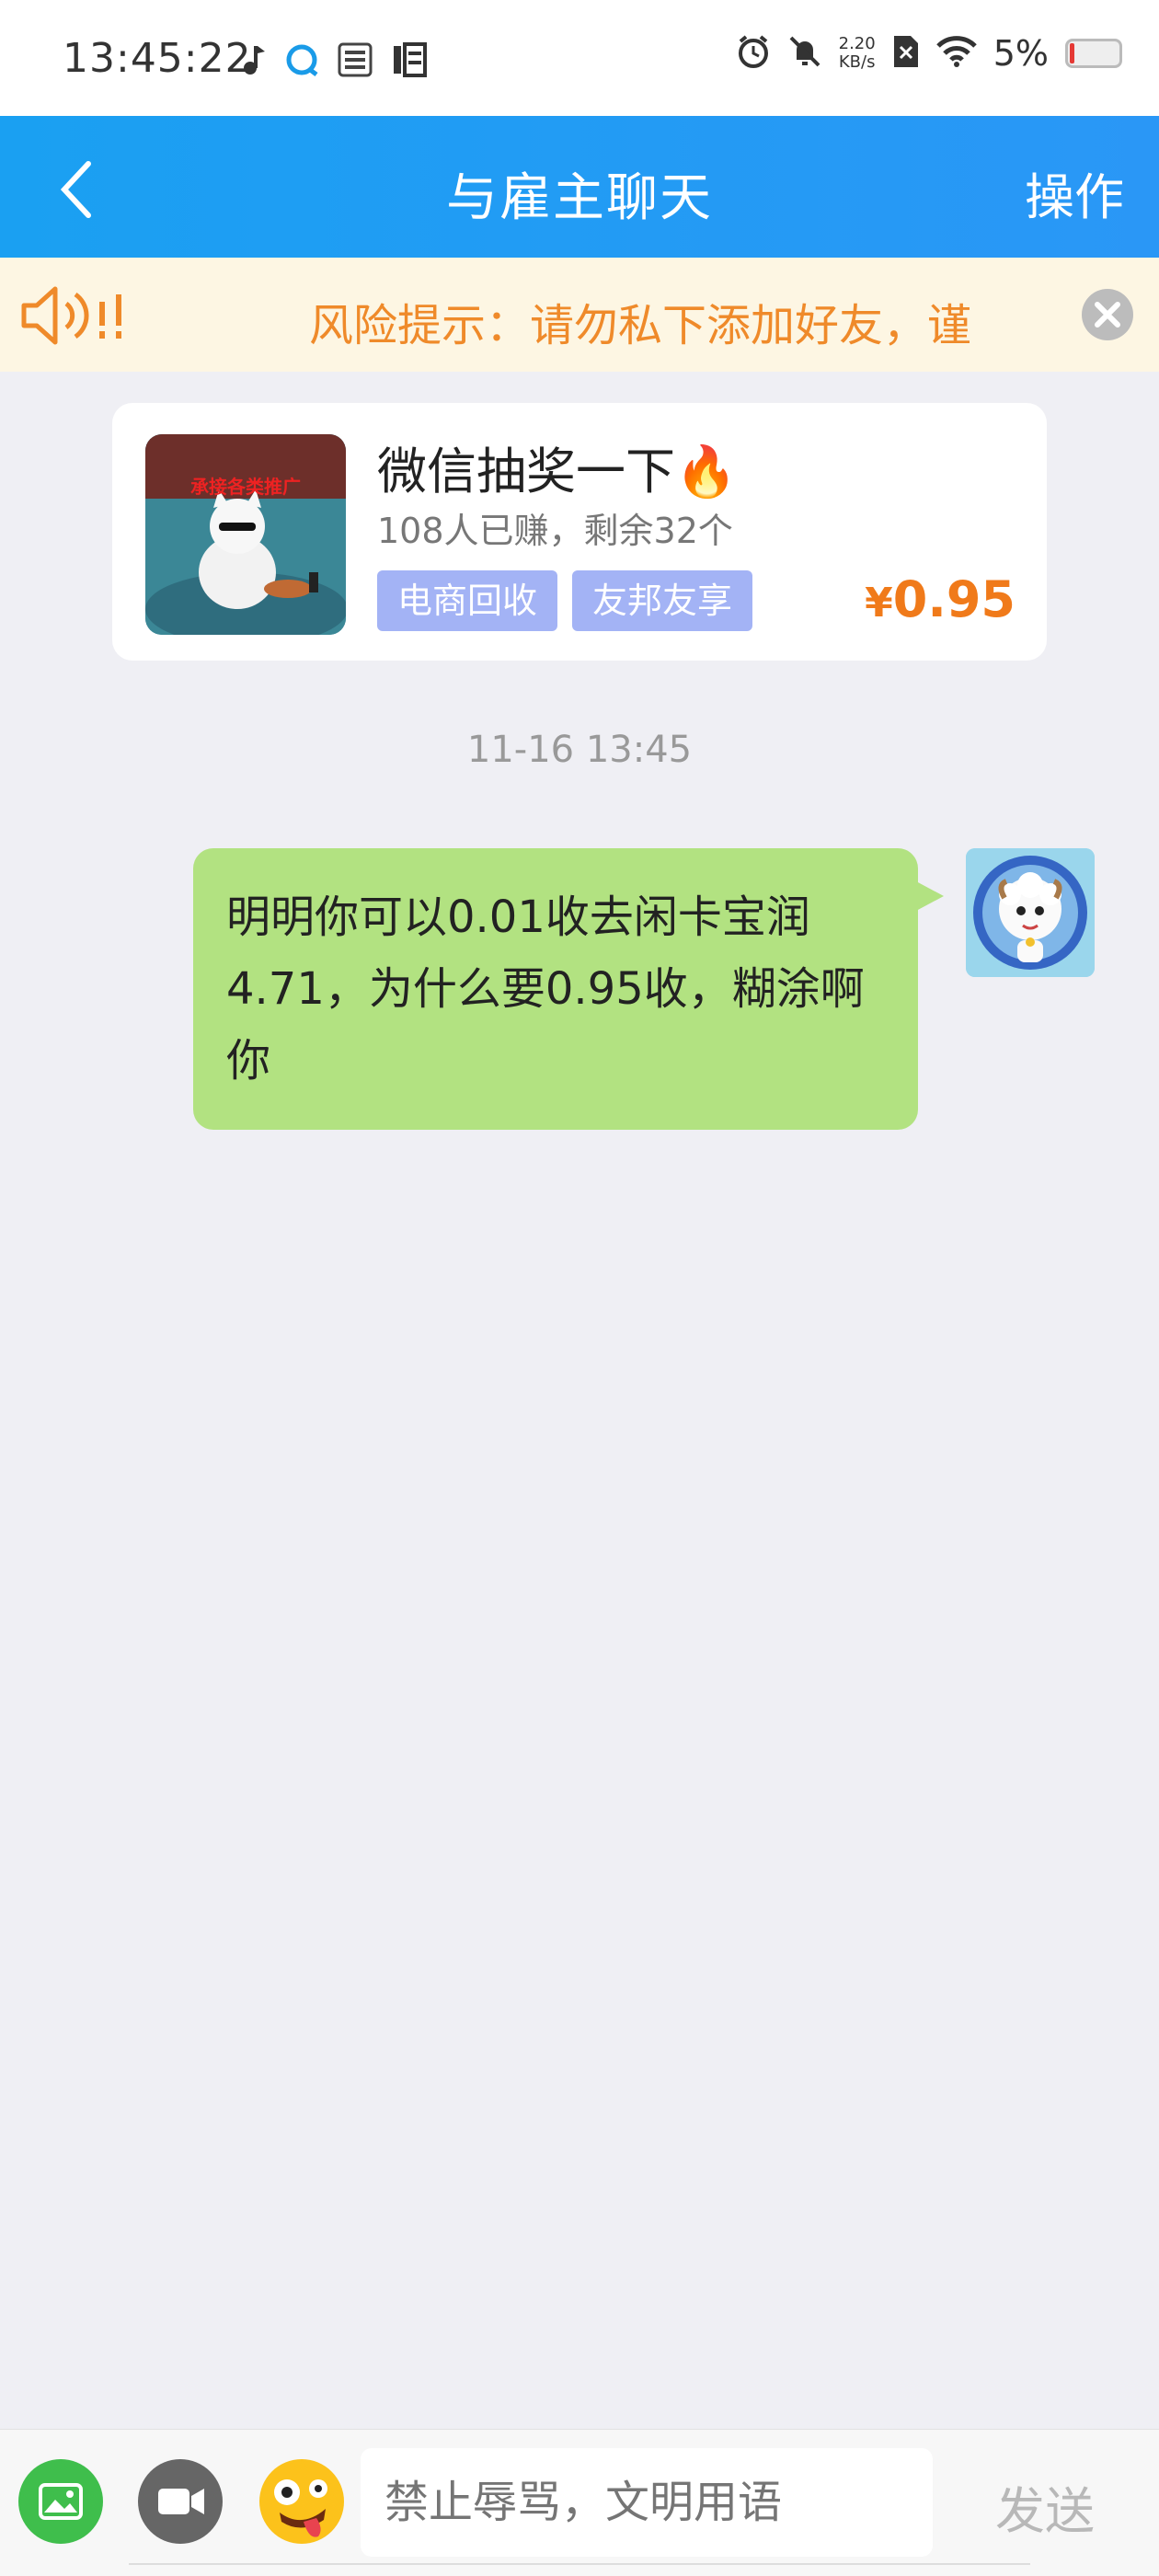 The image size is (1159, 2576). I want to click on status-right-icons: 2.20 KB/s 5%, so click(929, 53).